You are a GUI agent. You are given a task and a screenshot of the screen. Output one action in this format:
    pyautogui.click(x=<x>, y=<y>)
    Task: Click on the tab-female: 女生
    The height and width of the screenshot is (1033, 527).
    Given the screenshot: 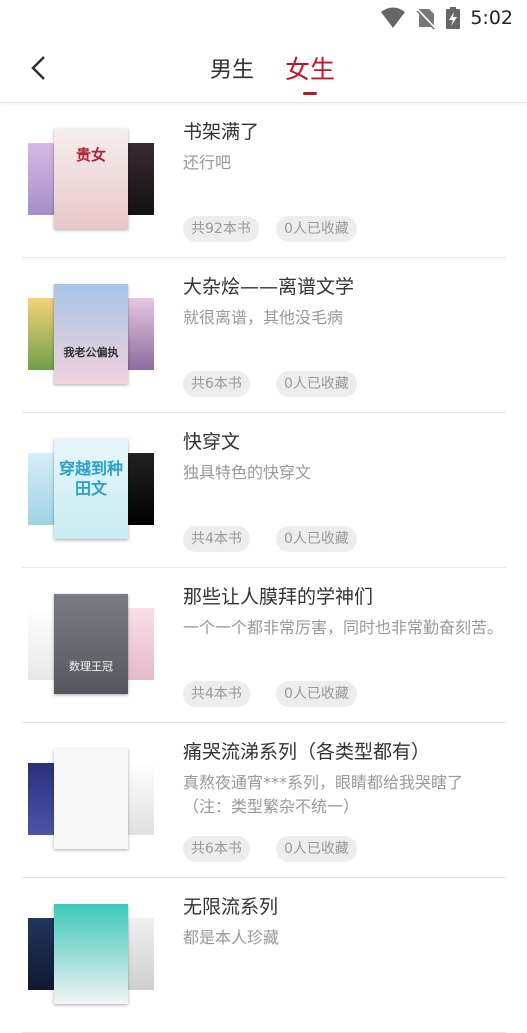 What is the action you would take?
    pyautogui.click(x=310, y=68)
    